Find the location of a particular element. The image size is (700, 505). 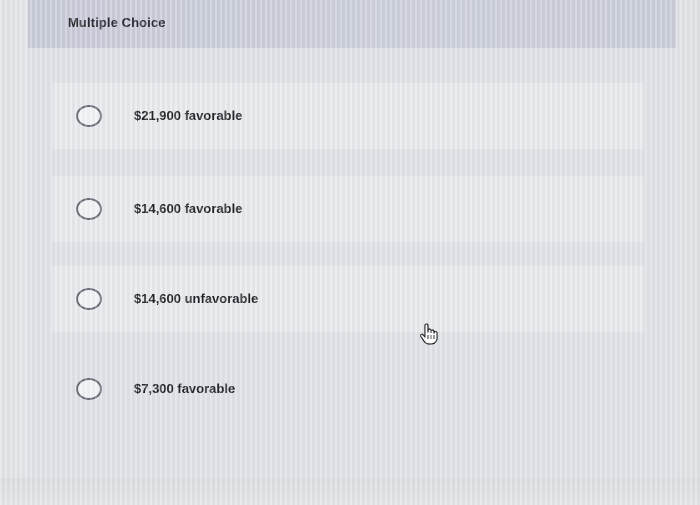

answer-option-2: $14,600 favorable is located at coordinates (348, 209).